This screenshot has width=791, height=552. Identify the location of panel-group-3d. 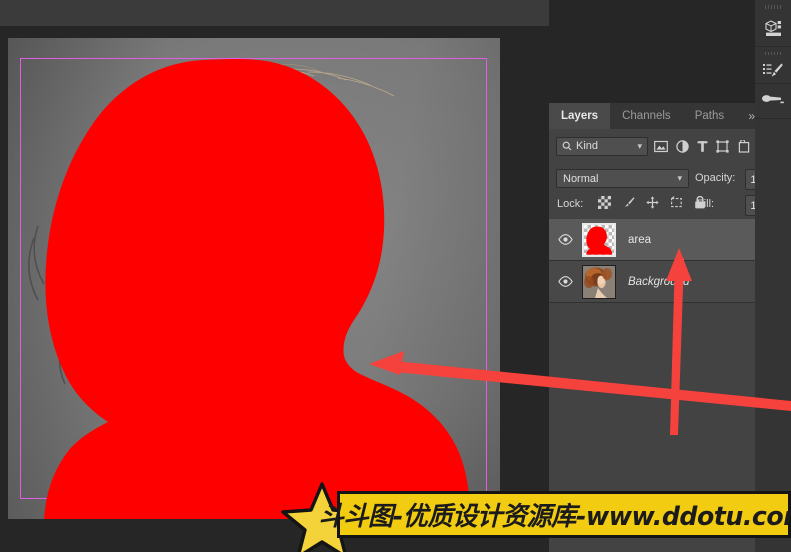
(773, 23).